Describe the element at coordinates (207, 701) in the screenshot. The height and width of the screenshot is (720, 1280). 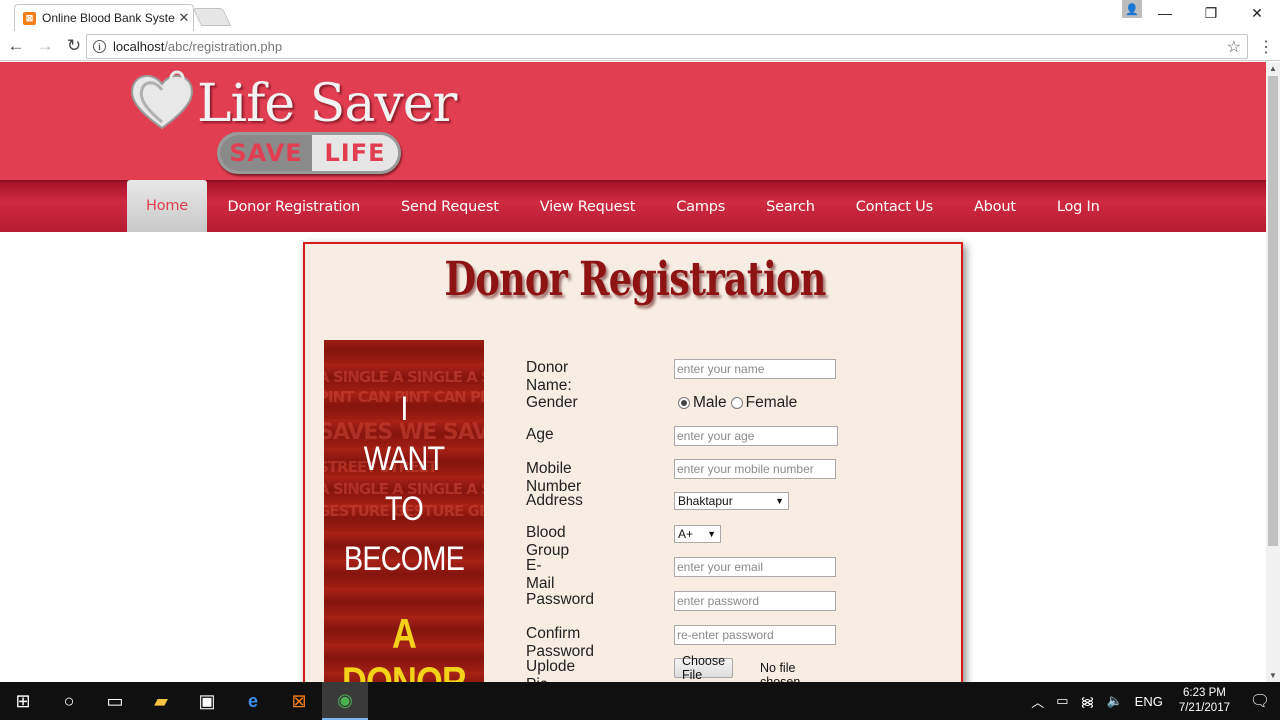
I see `store-icon: ▣` at that location.